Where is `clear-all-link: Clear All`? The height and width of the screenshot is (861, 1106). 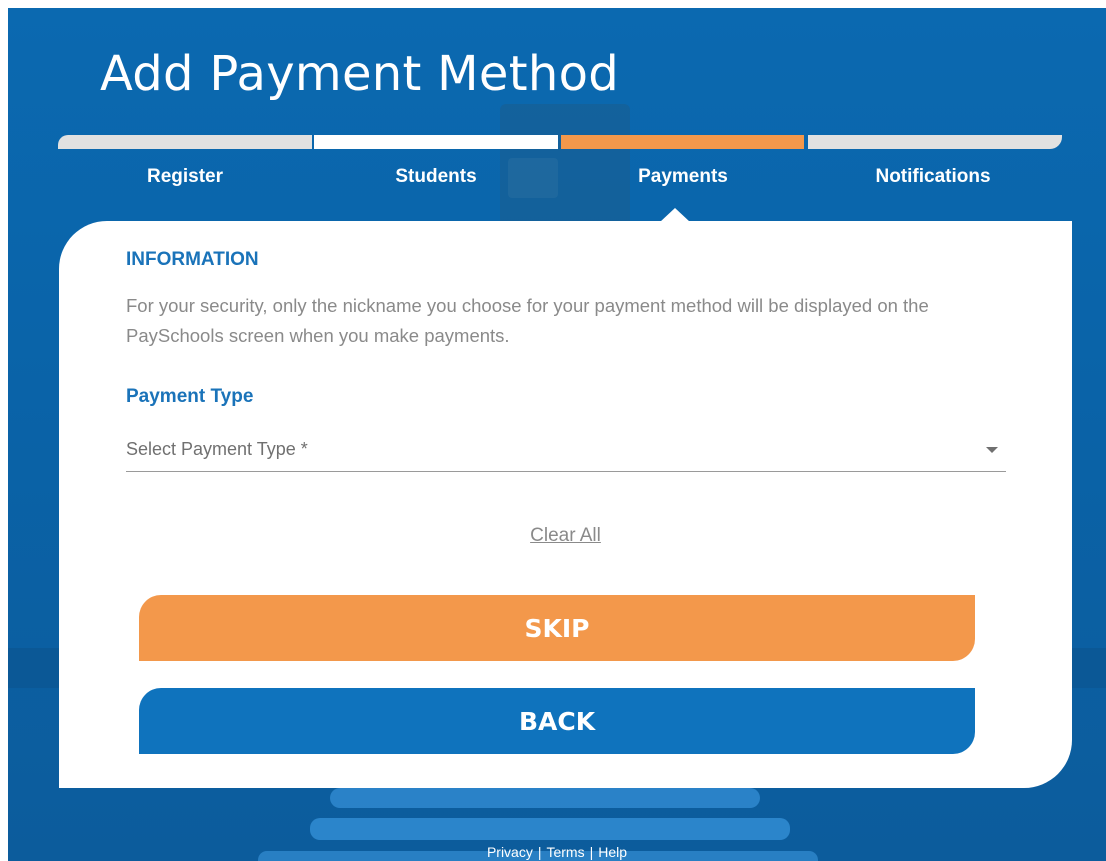 clear-all-link: Clear All is located at coordinates (565, 535).